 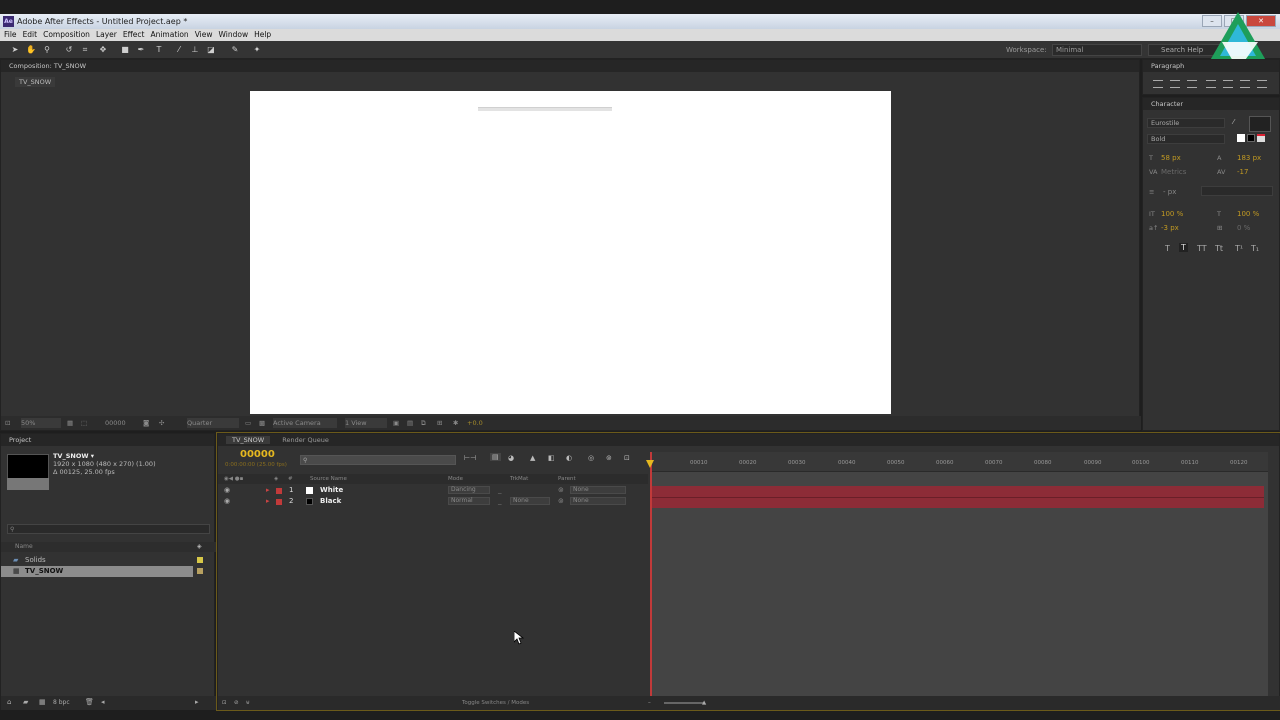 I want to click on layer-name: White, so click(x=331, y=490).